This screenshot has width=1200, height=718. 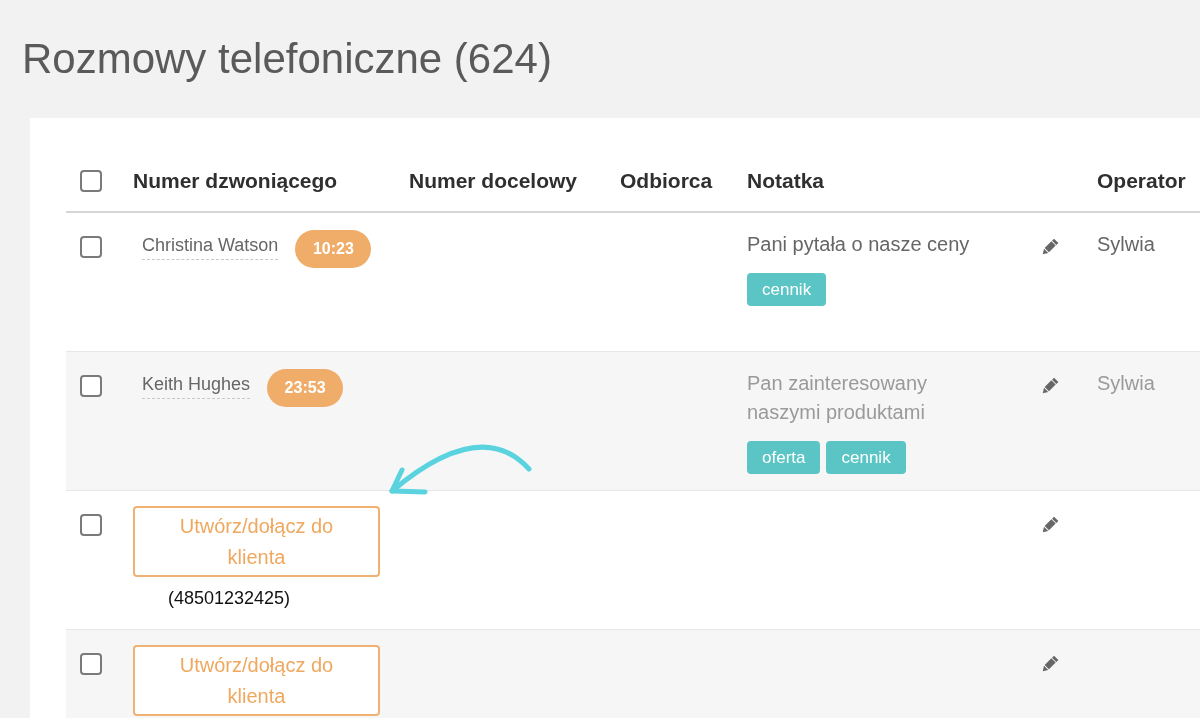 What do you see at coordinates (784, 457) in the screenshot?
I see `tag: oferta` at bounding box center [784, 457].